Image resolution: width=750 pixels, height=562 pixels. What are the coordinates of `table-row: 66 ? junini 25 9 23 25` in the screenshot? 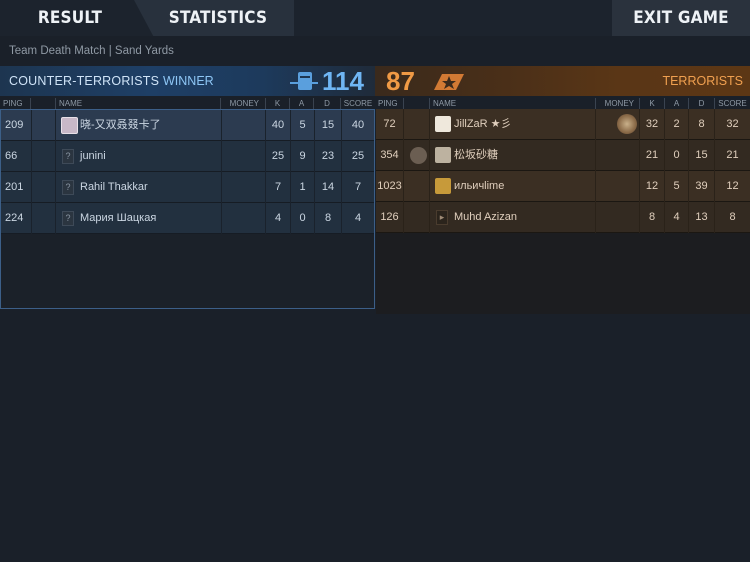 It's located at (187, 156).